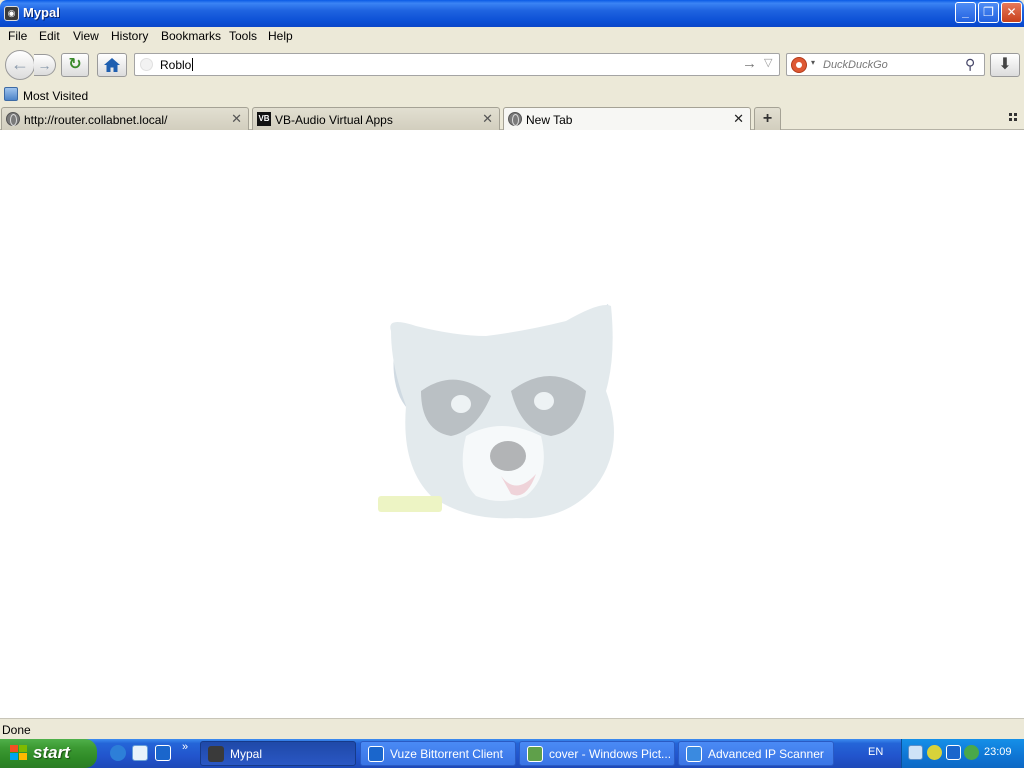  I want to click on downloads-button: ⬇, so click(1005, 65).